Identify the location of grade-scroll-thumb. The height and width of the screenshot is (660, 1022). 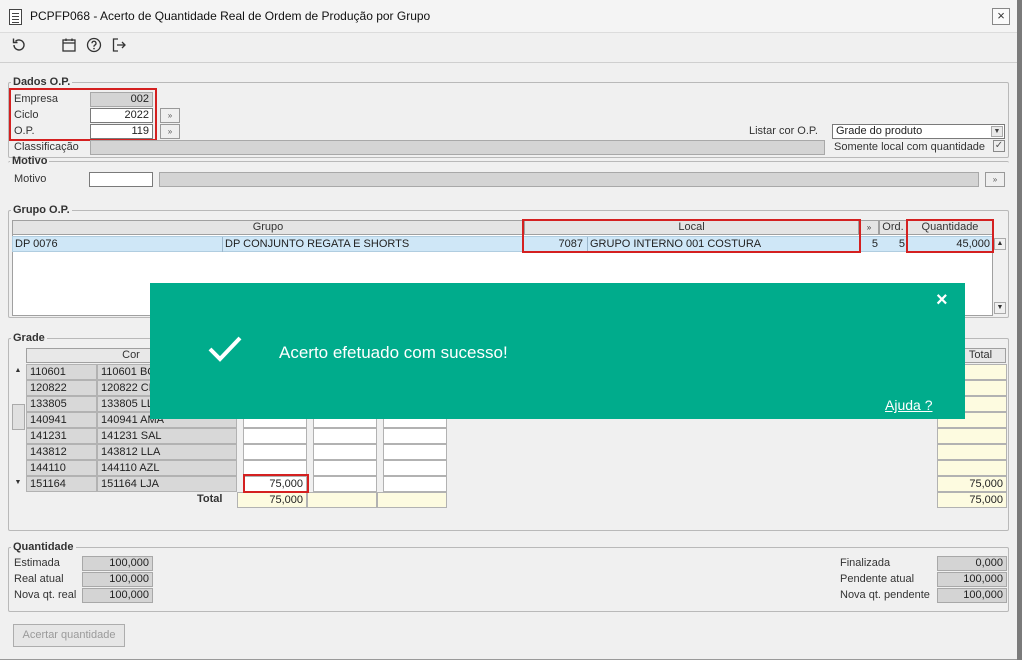
(18, 417).